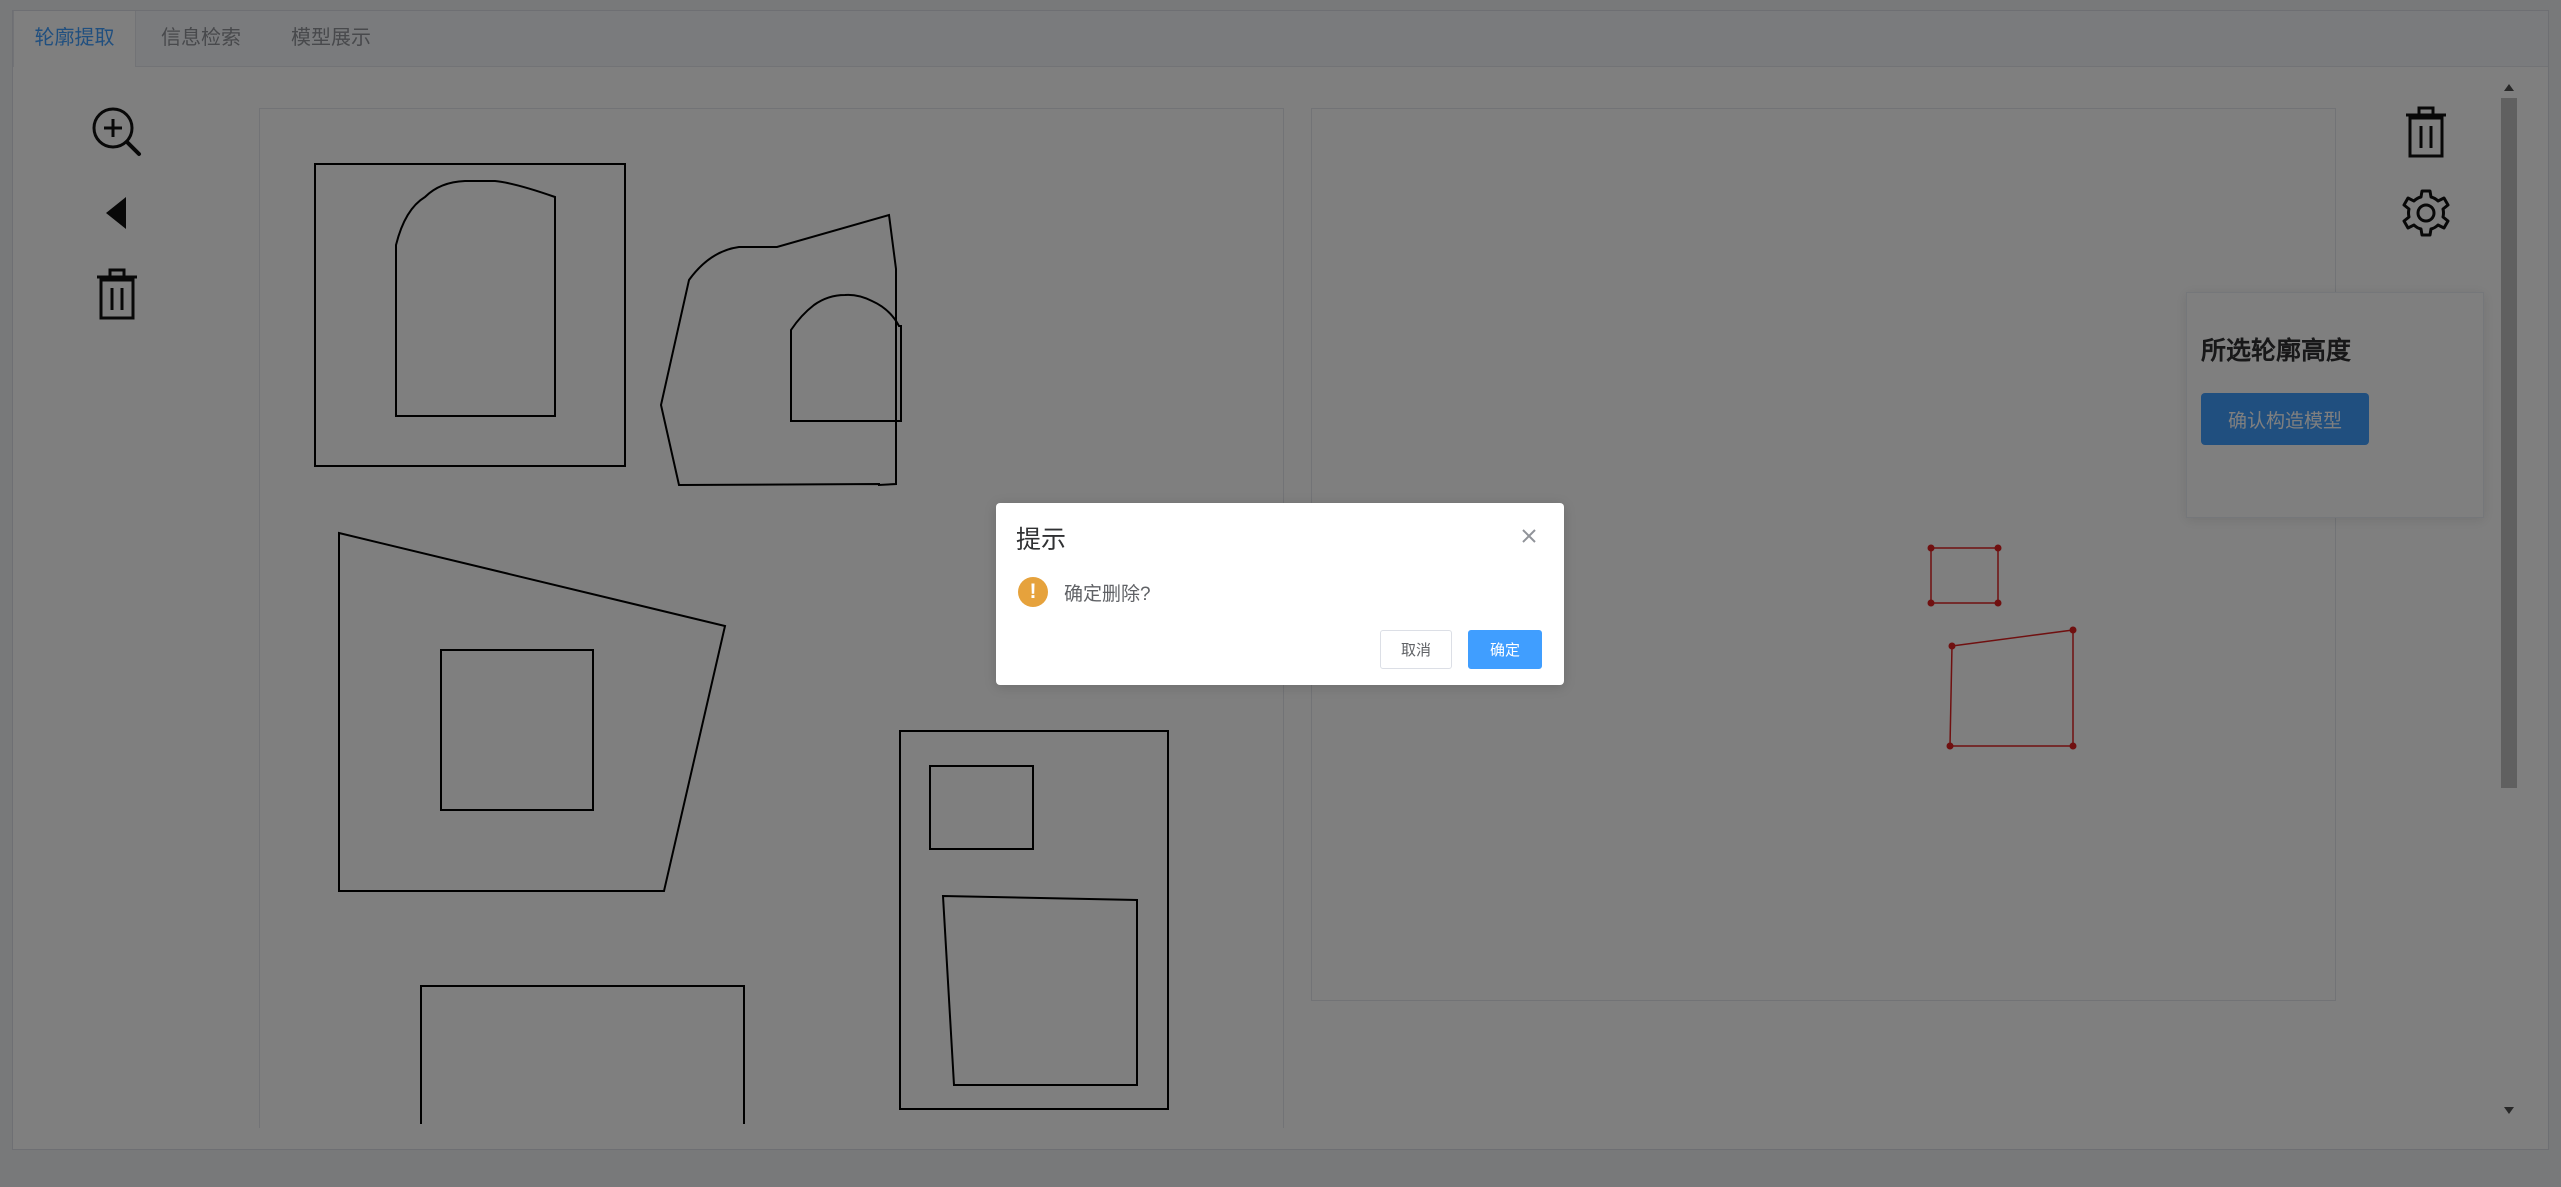  I want to click on dialog-message: 确定删除?, so click(1107, 594).